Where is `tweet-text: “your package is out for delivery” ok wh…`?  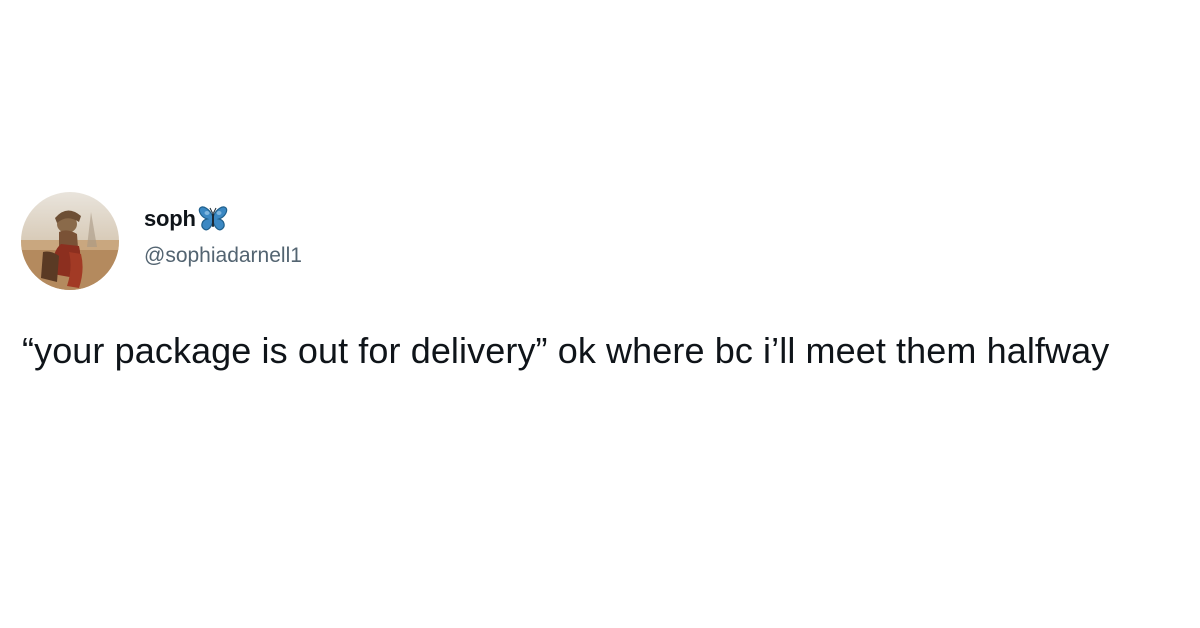
tweet-text: “your package is out for delivery” ok wh… is located at coordinates (566, 350).